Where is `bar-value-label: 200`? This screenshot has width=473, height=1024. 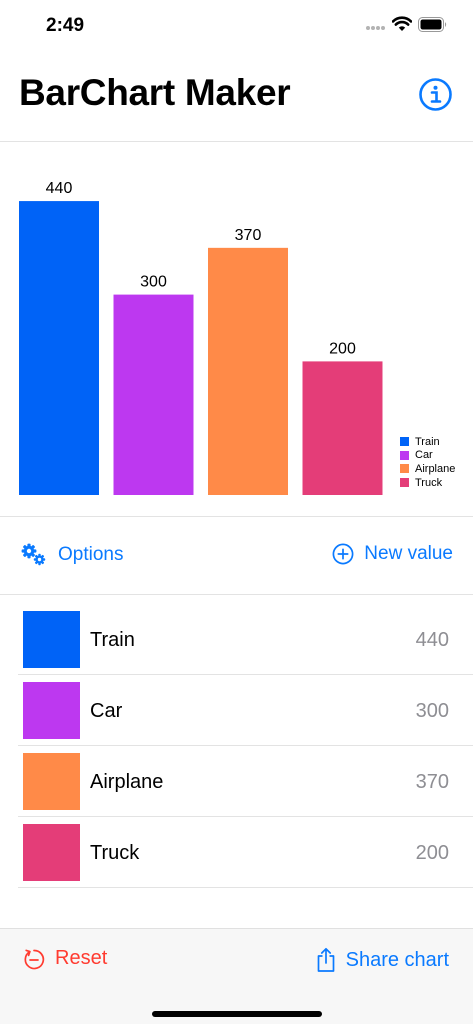
bar-value-label: 200 is located at coordinates (342, 348).